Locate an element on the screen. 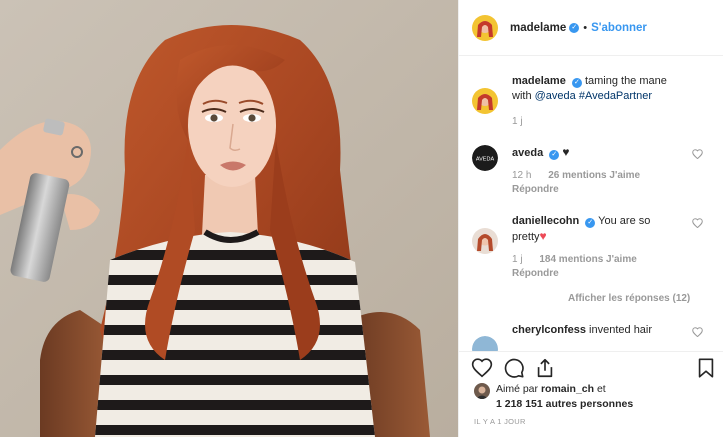 The image size is (723, 437). comment-username: daniellecohn is located at coordinates (545, 221).